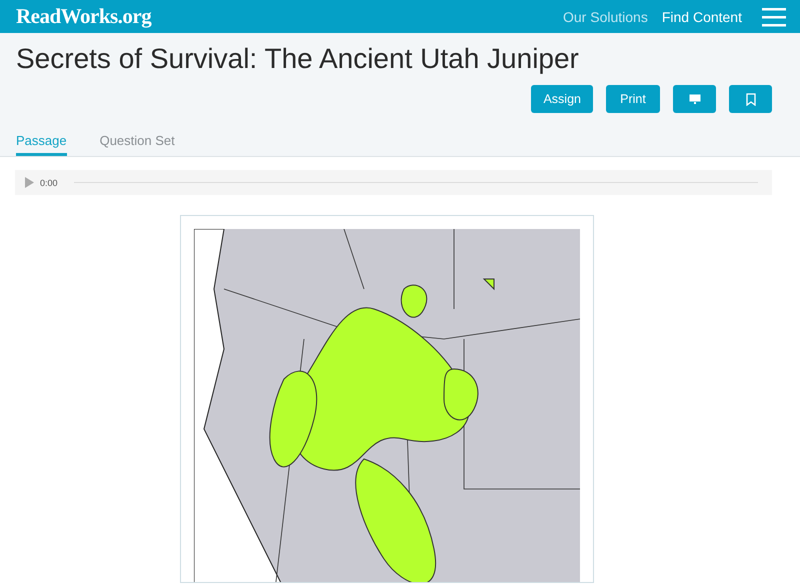 This screenshot has height=588, width=800. Describe the element at coordinates (137, 144) in the screenshot. I see `tab: Question Set` at that location.